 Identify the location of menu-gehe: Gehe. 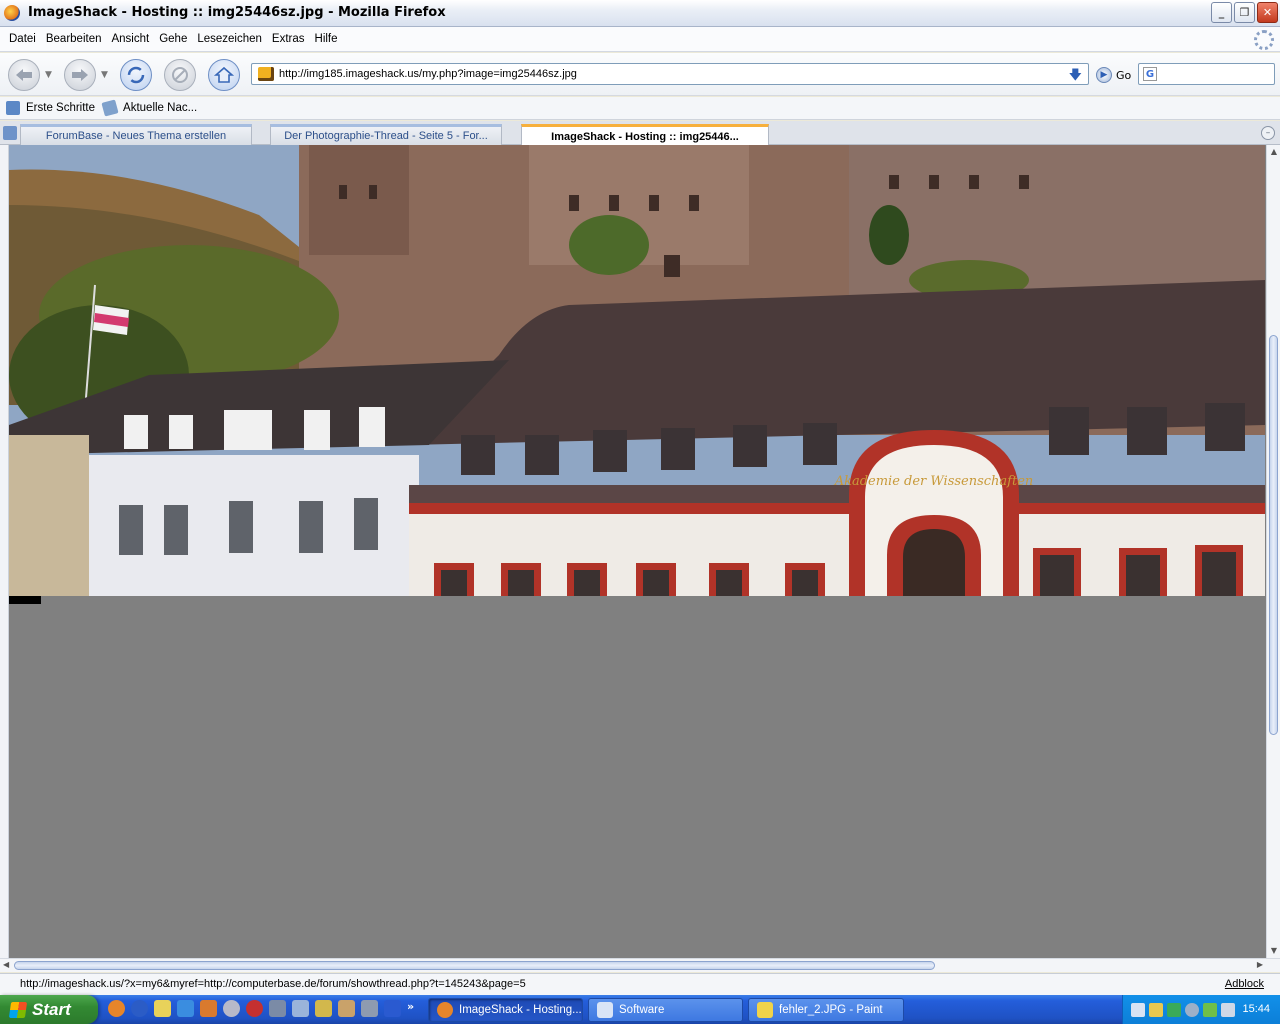
(173, 39).